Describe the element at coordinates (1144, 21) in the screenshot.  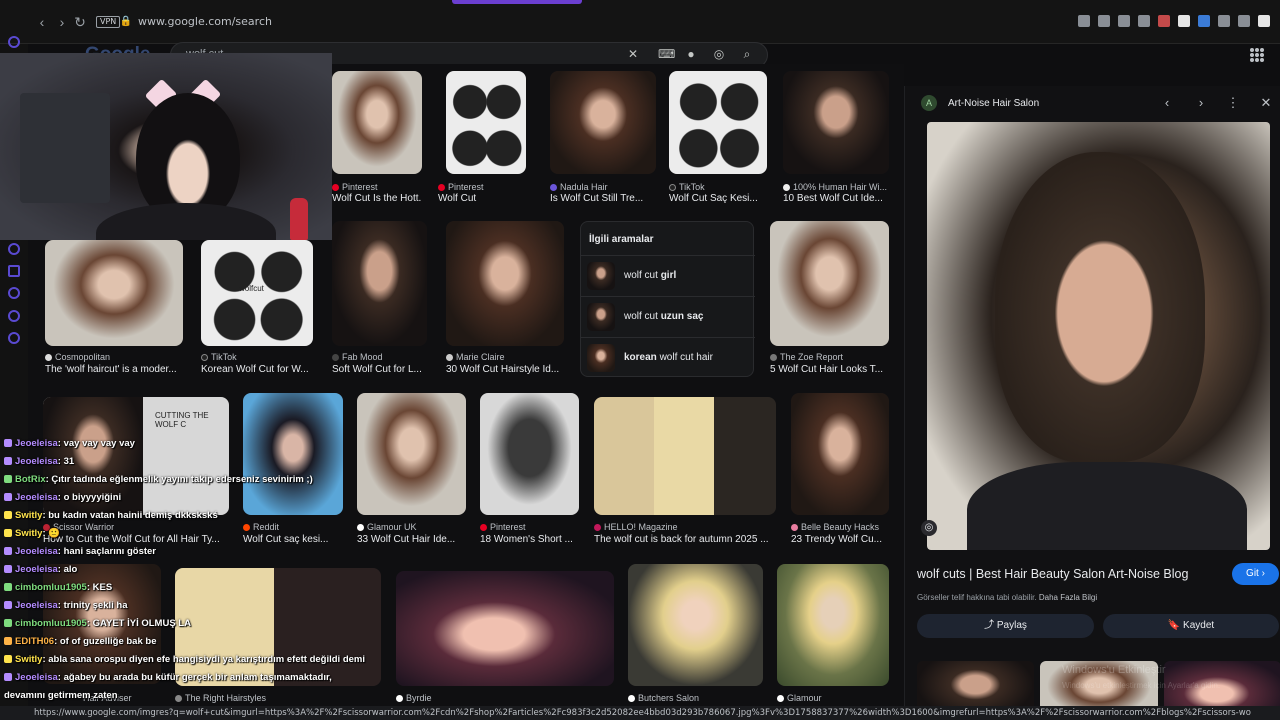
I see `heart-icon` at that location.